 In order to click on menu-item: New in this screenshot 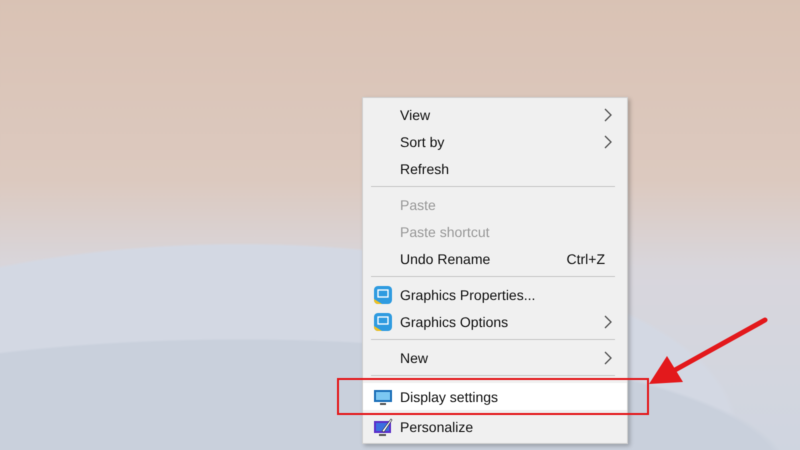, I will do `click(495, 357)`.